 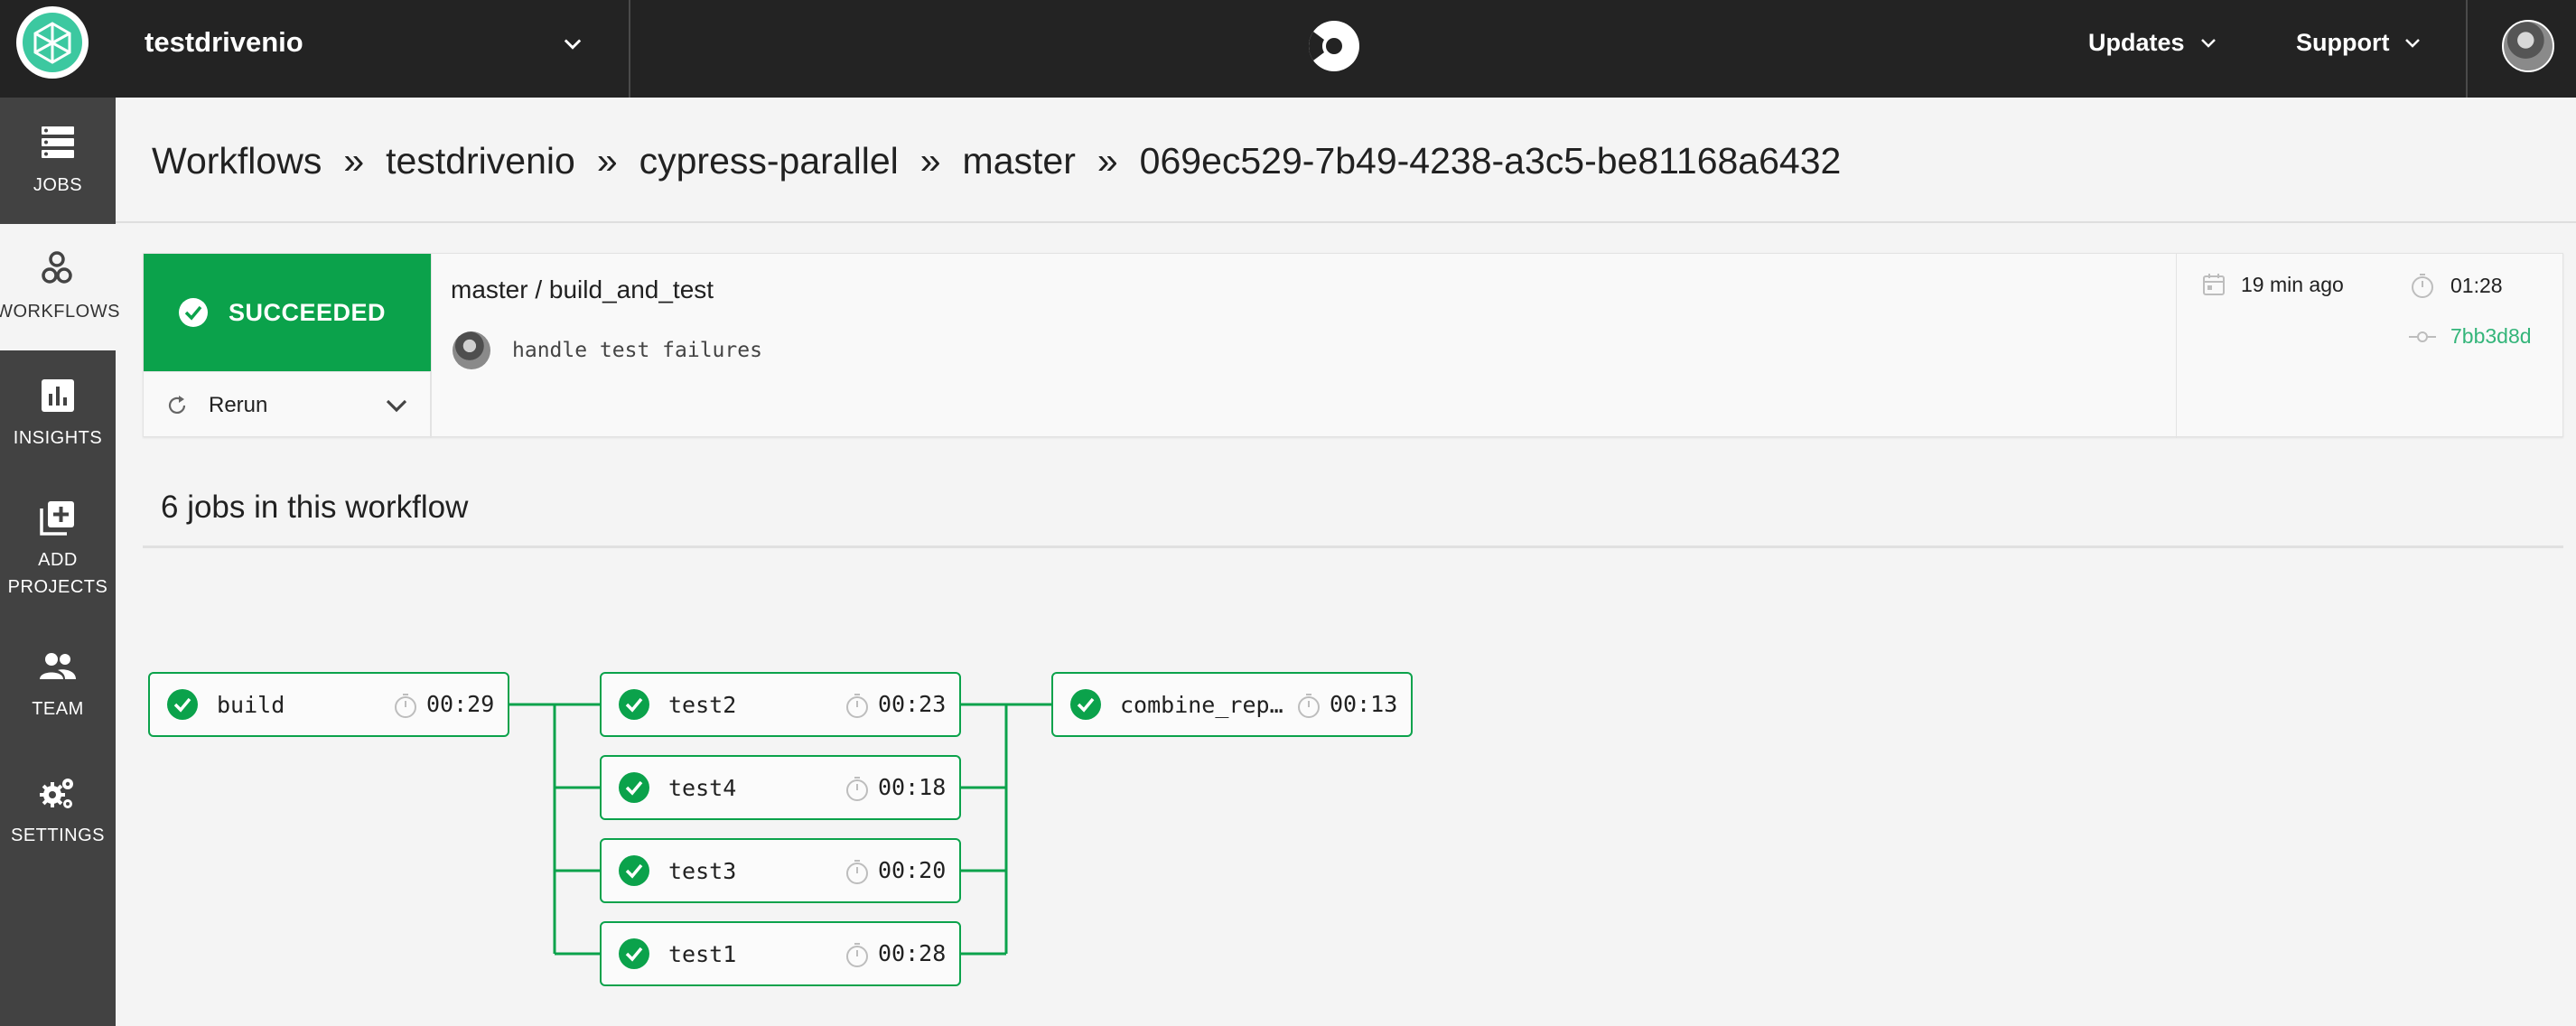 What do you see at coordinates (769, 160) in the screenshot?
I see `breadcrumb-project: cypress-parallel` at bounding box center [769, 160].